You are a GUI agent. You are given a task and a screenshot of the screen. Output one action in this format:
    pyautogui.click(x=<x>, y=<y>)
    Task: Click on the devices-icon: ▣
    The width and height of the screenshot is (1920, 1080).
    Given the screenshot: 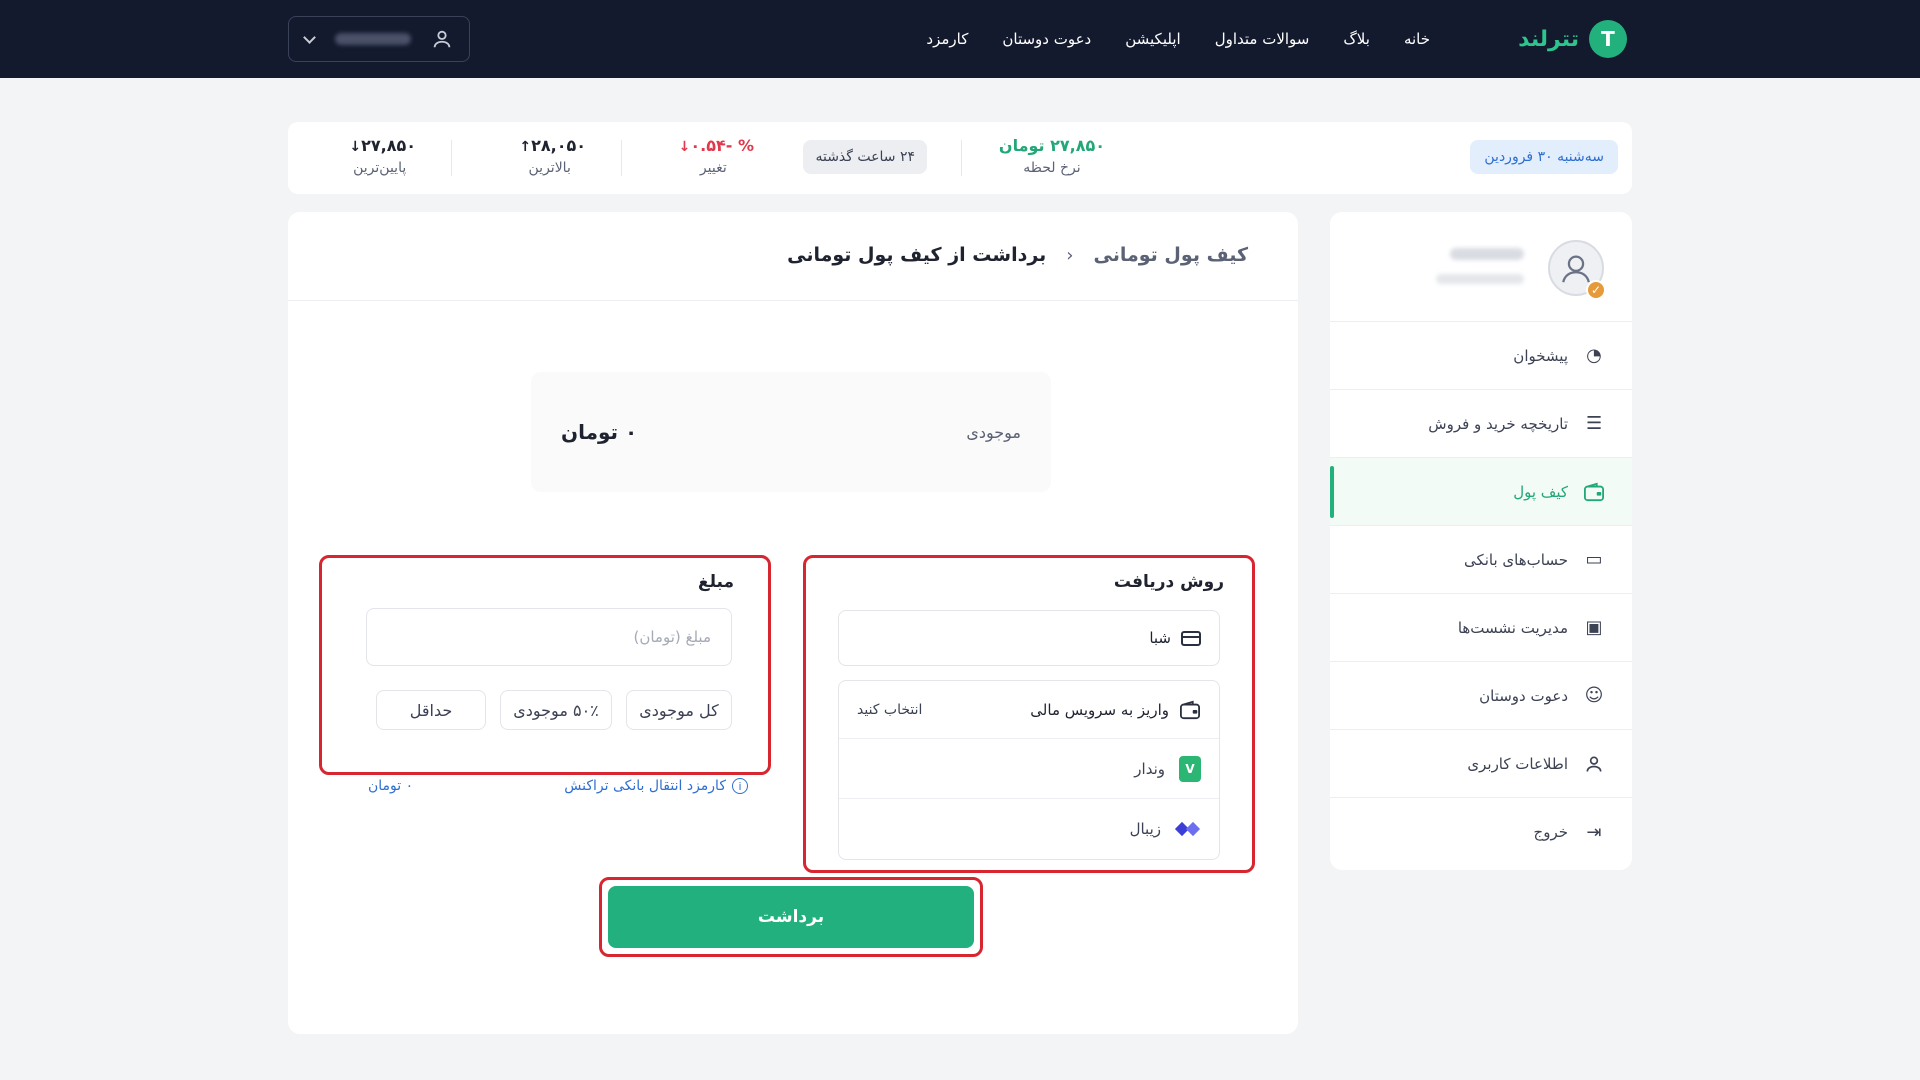 What is the action you would take?
    pyautogui.click(x=1594, y=627)
    